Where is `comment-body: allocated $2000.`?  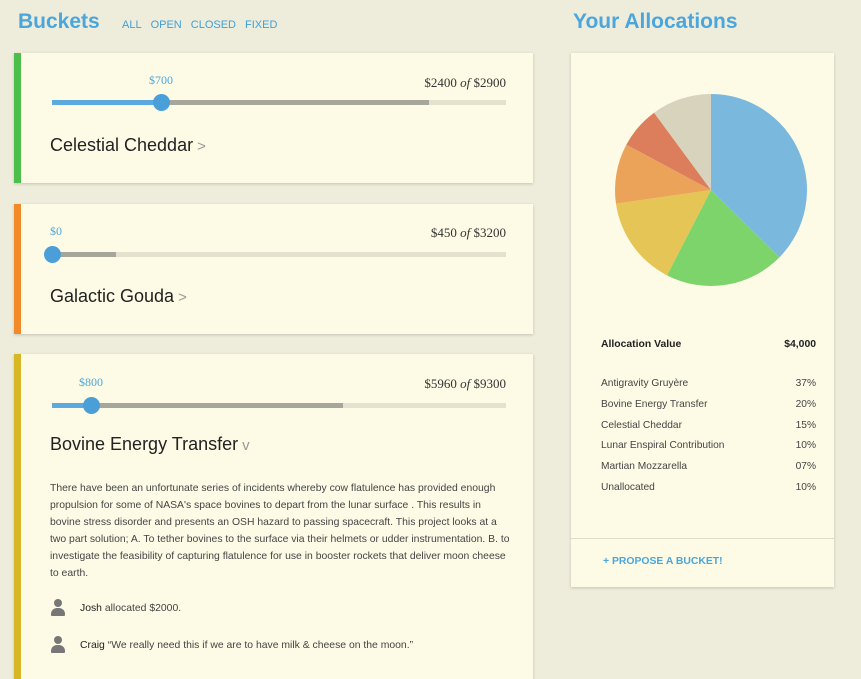 comment-body: allocated $2000. is located at coordinates (143, 608).